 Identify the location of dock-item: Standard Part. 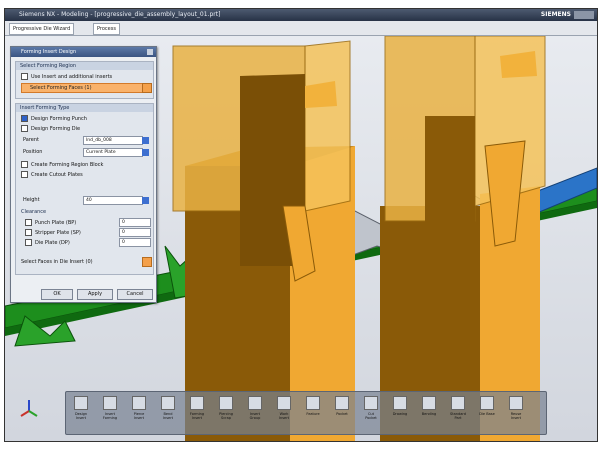
(458, 408).